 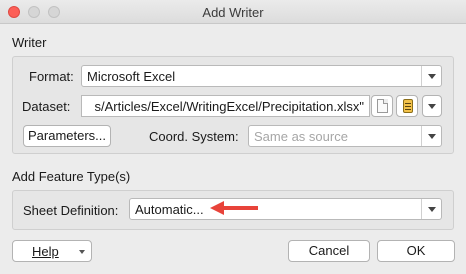 I want to click on browse-file-button, so click(x=382, y=106).